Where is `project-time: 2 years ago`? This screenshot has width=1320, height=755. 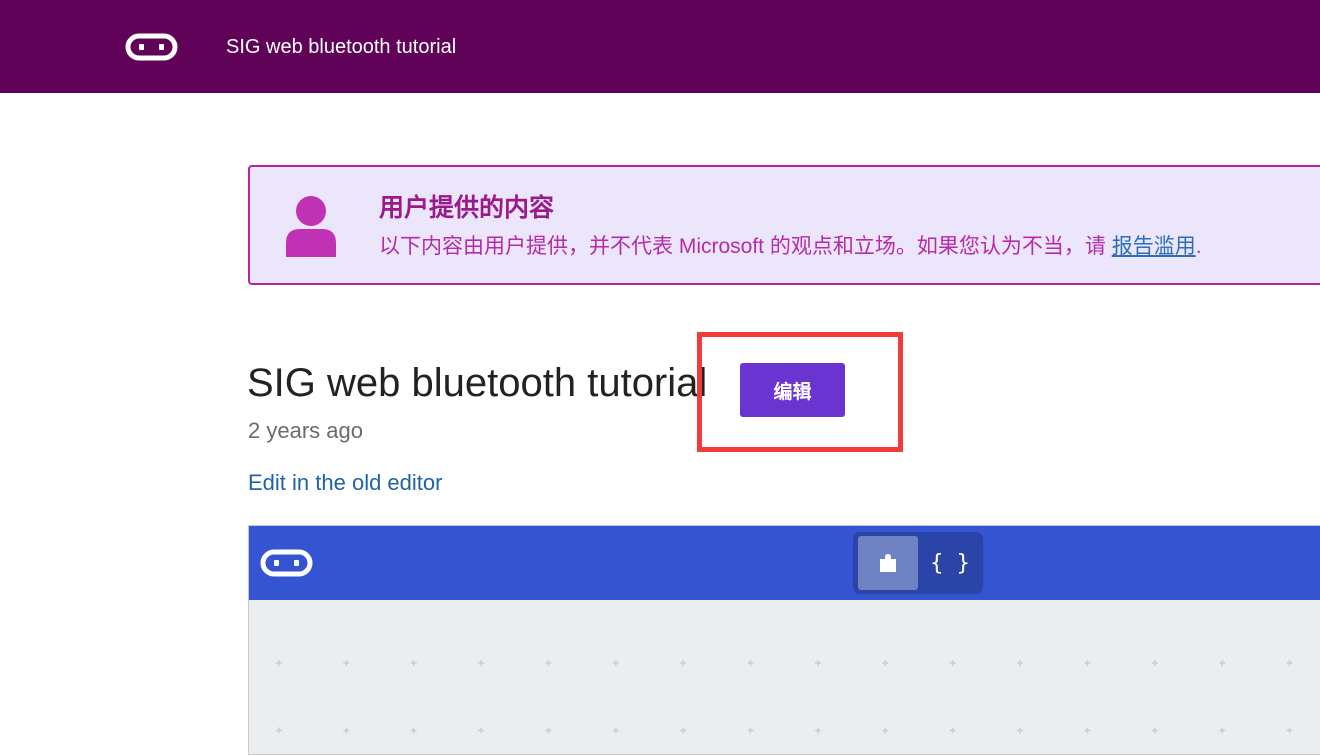
project-time: 2 years ago is located at coordinates (305, 430).